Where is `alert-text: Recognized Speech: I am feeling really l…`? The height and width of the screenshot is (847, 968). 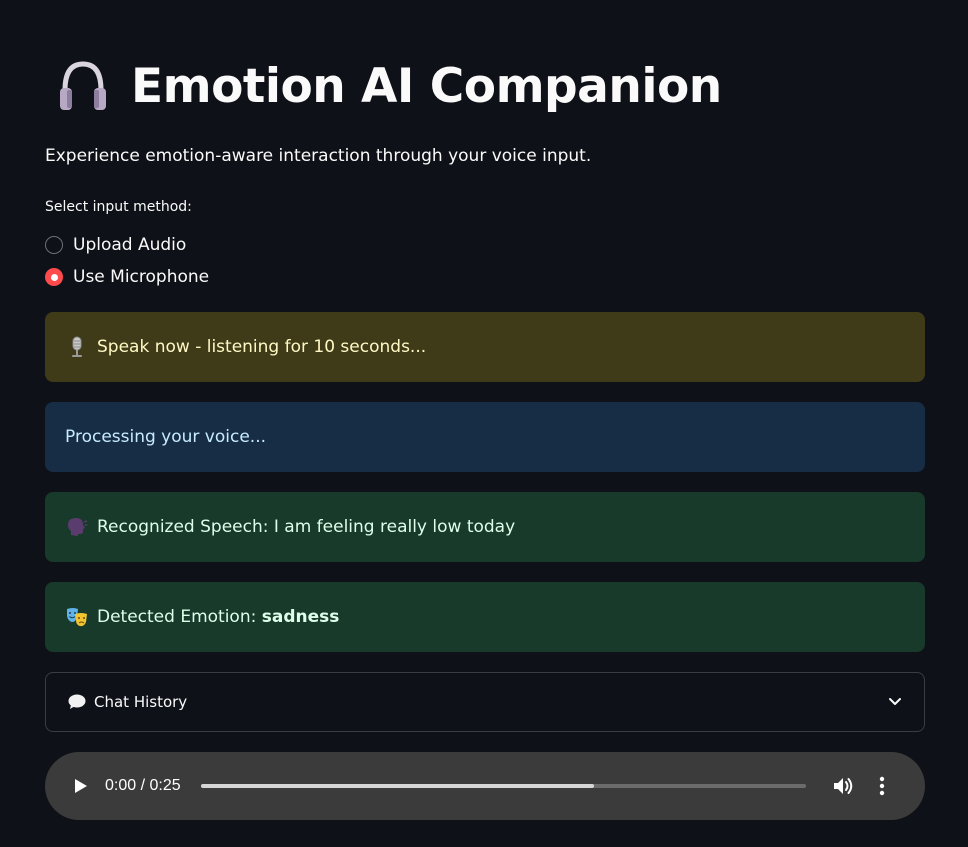 alert-text: Recognized Speech: I am feeling really l… is located at coordinates (306, 527).